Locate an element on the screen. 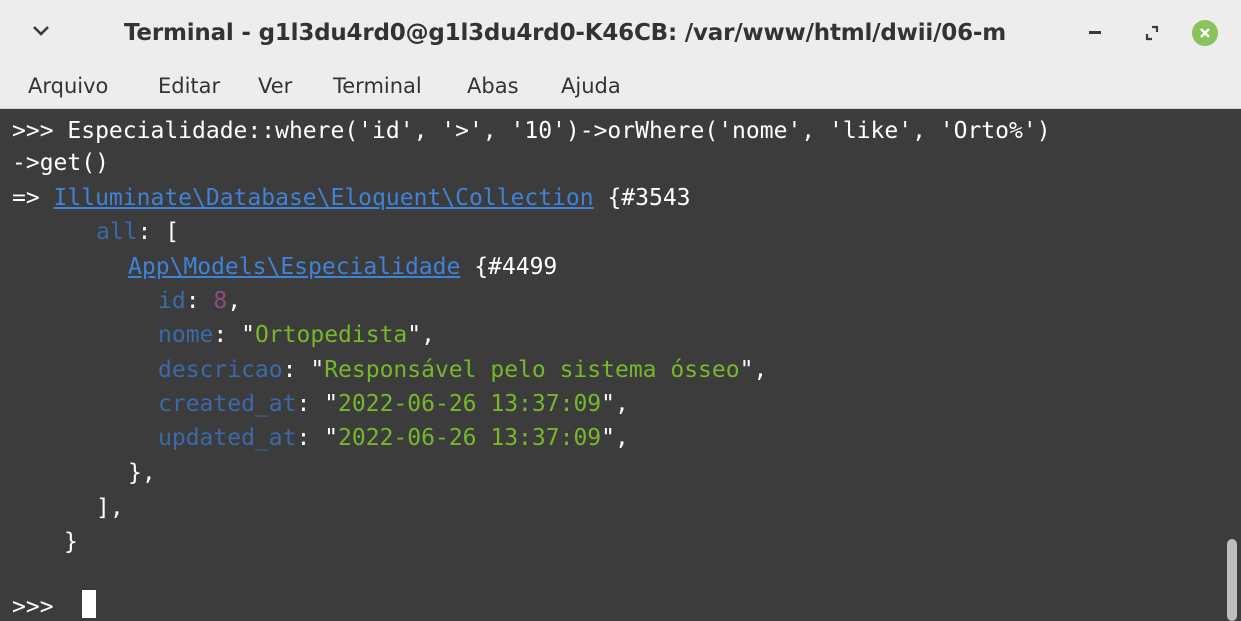 The image size is (1241, 621). model-class-link: App\Models\Especialidade is located at coordinates (294, 267).